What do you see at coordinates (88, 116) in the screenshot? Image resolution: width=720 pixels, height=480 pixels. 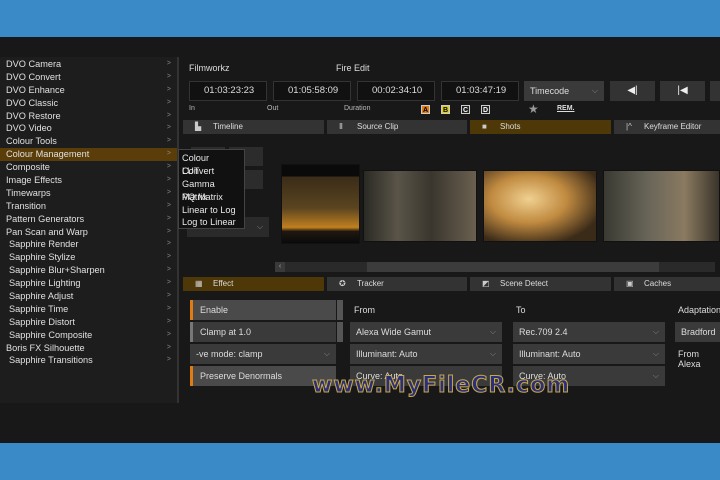 I see `menu-item: DVO Restore >` at bounding box center [88, 116].